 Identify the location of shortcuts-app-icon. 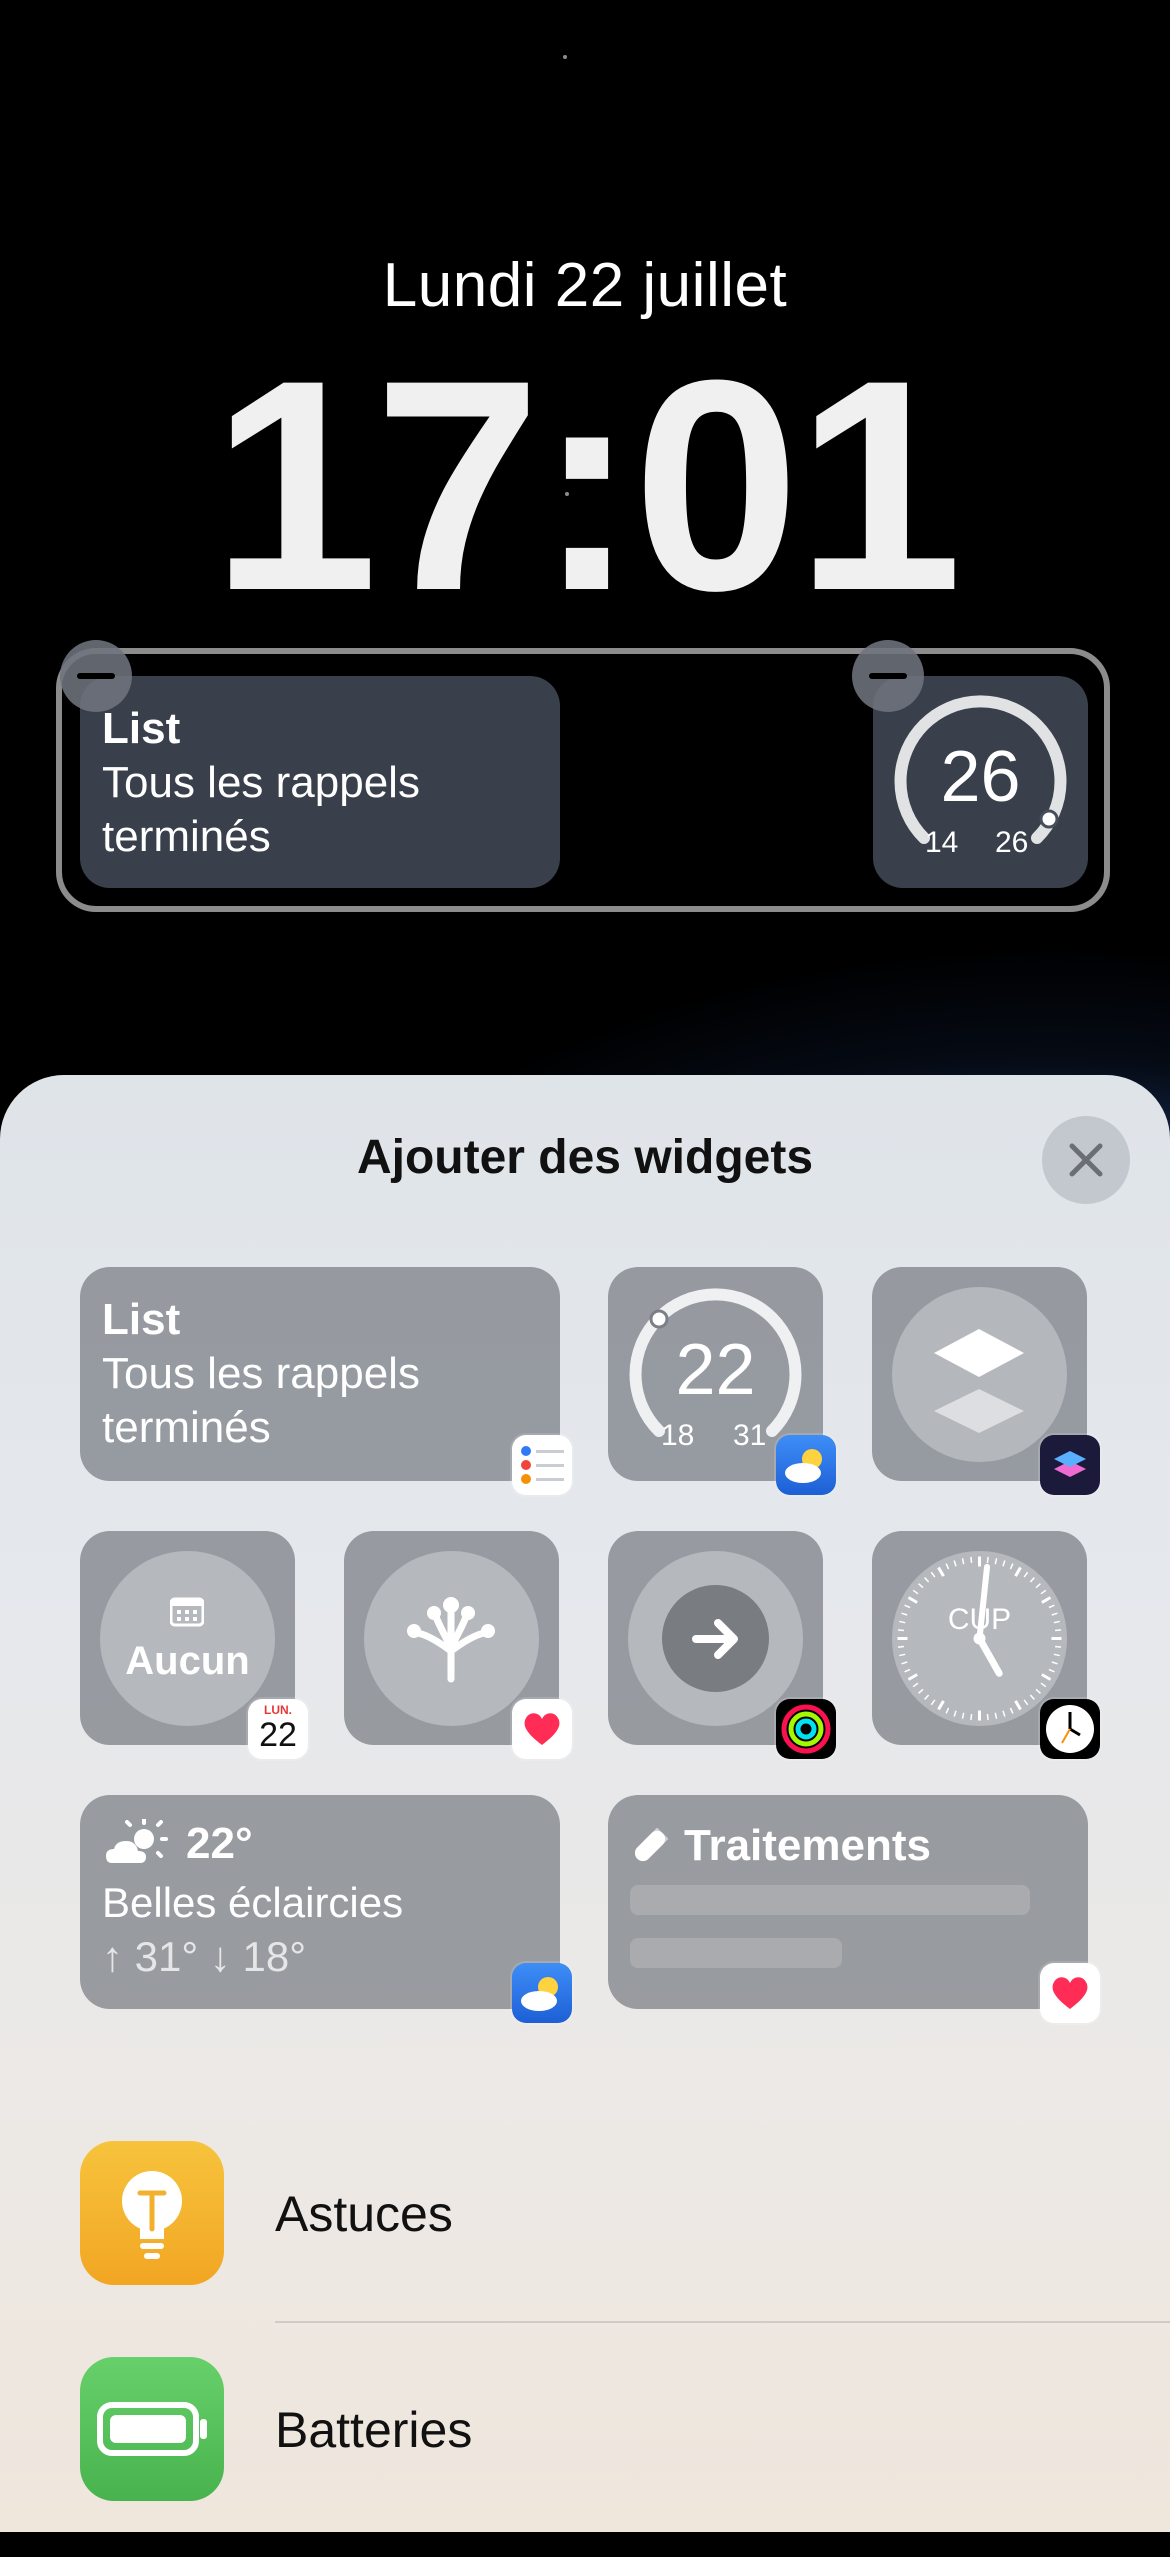
(1070, 1465).